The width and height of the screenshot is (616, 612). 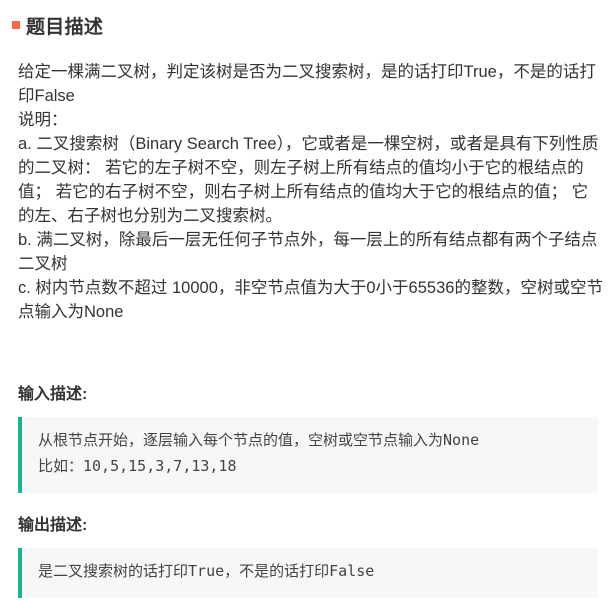 I want to click on input-description-line: 比如：10,5,15,3,7,13,18, so click(x=137, y=466).